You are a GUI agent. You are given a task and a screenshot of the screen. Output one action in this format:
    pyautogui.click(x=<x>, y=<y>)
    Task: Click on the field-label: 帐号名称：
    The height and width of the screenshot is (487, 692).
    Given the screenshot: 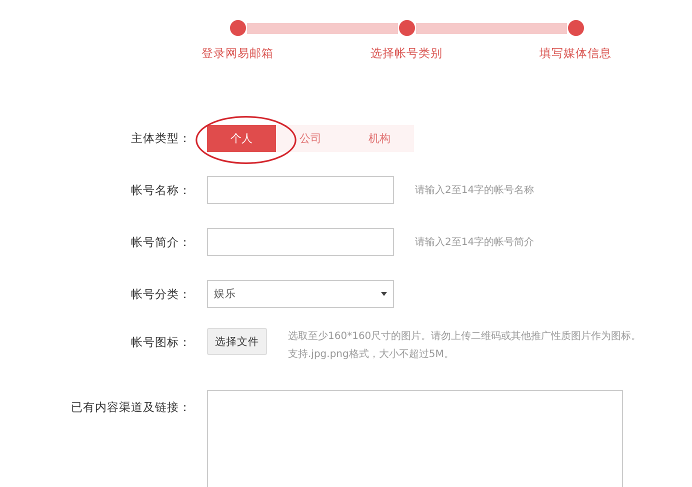 What is the action you would take?
    pyautogui.click(x=161, y=190)
    